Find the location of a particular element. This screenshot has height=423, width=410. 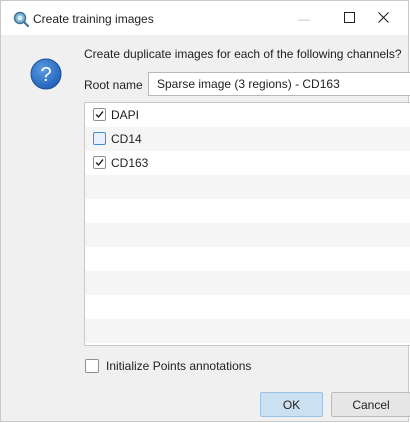

channel-label: CD14 is located at coordinates (126, 139).